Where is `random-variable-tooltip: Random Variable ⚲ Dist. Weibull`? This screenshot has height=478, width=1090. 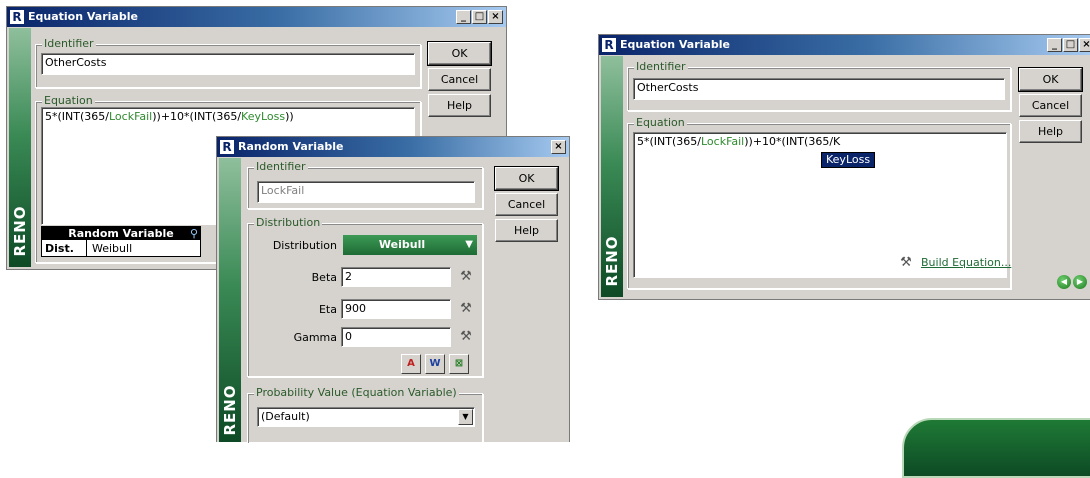 random-variable-tooltip: Random Variable ⚲ Dist. Weibull is located at coordinates (121, 241).